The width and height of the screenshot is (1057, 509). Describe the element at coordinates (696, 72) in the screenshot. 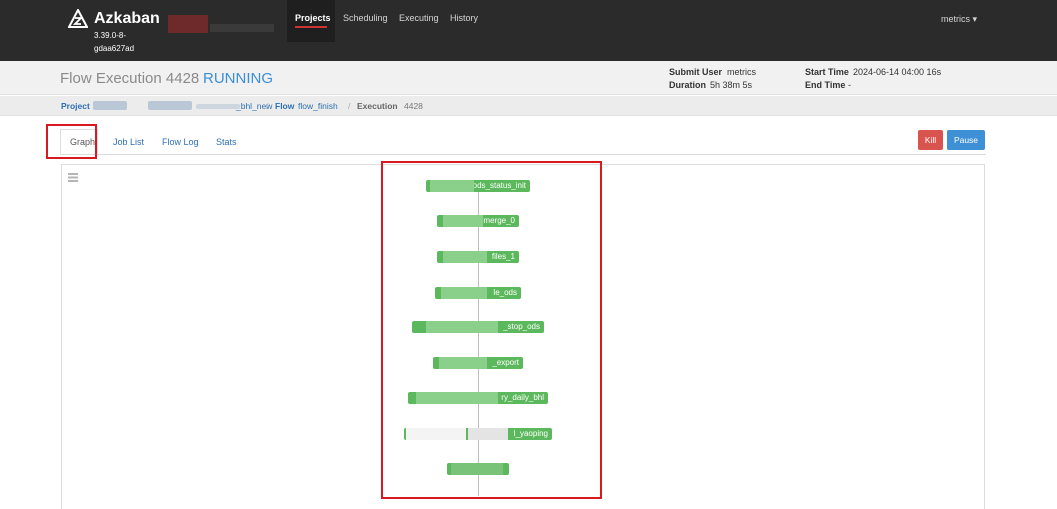

I see `submit-user-label: Submit User` at that location.